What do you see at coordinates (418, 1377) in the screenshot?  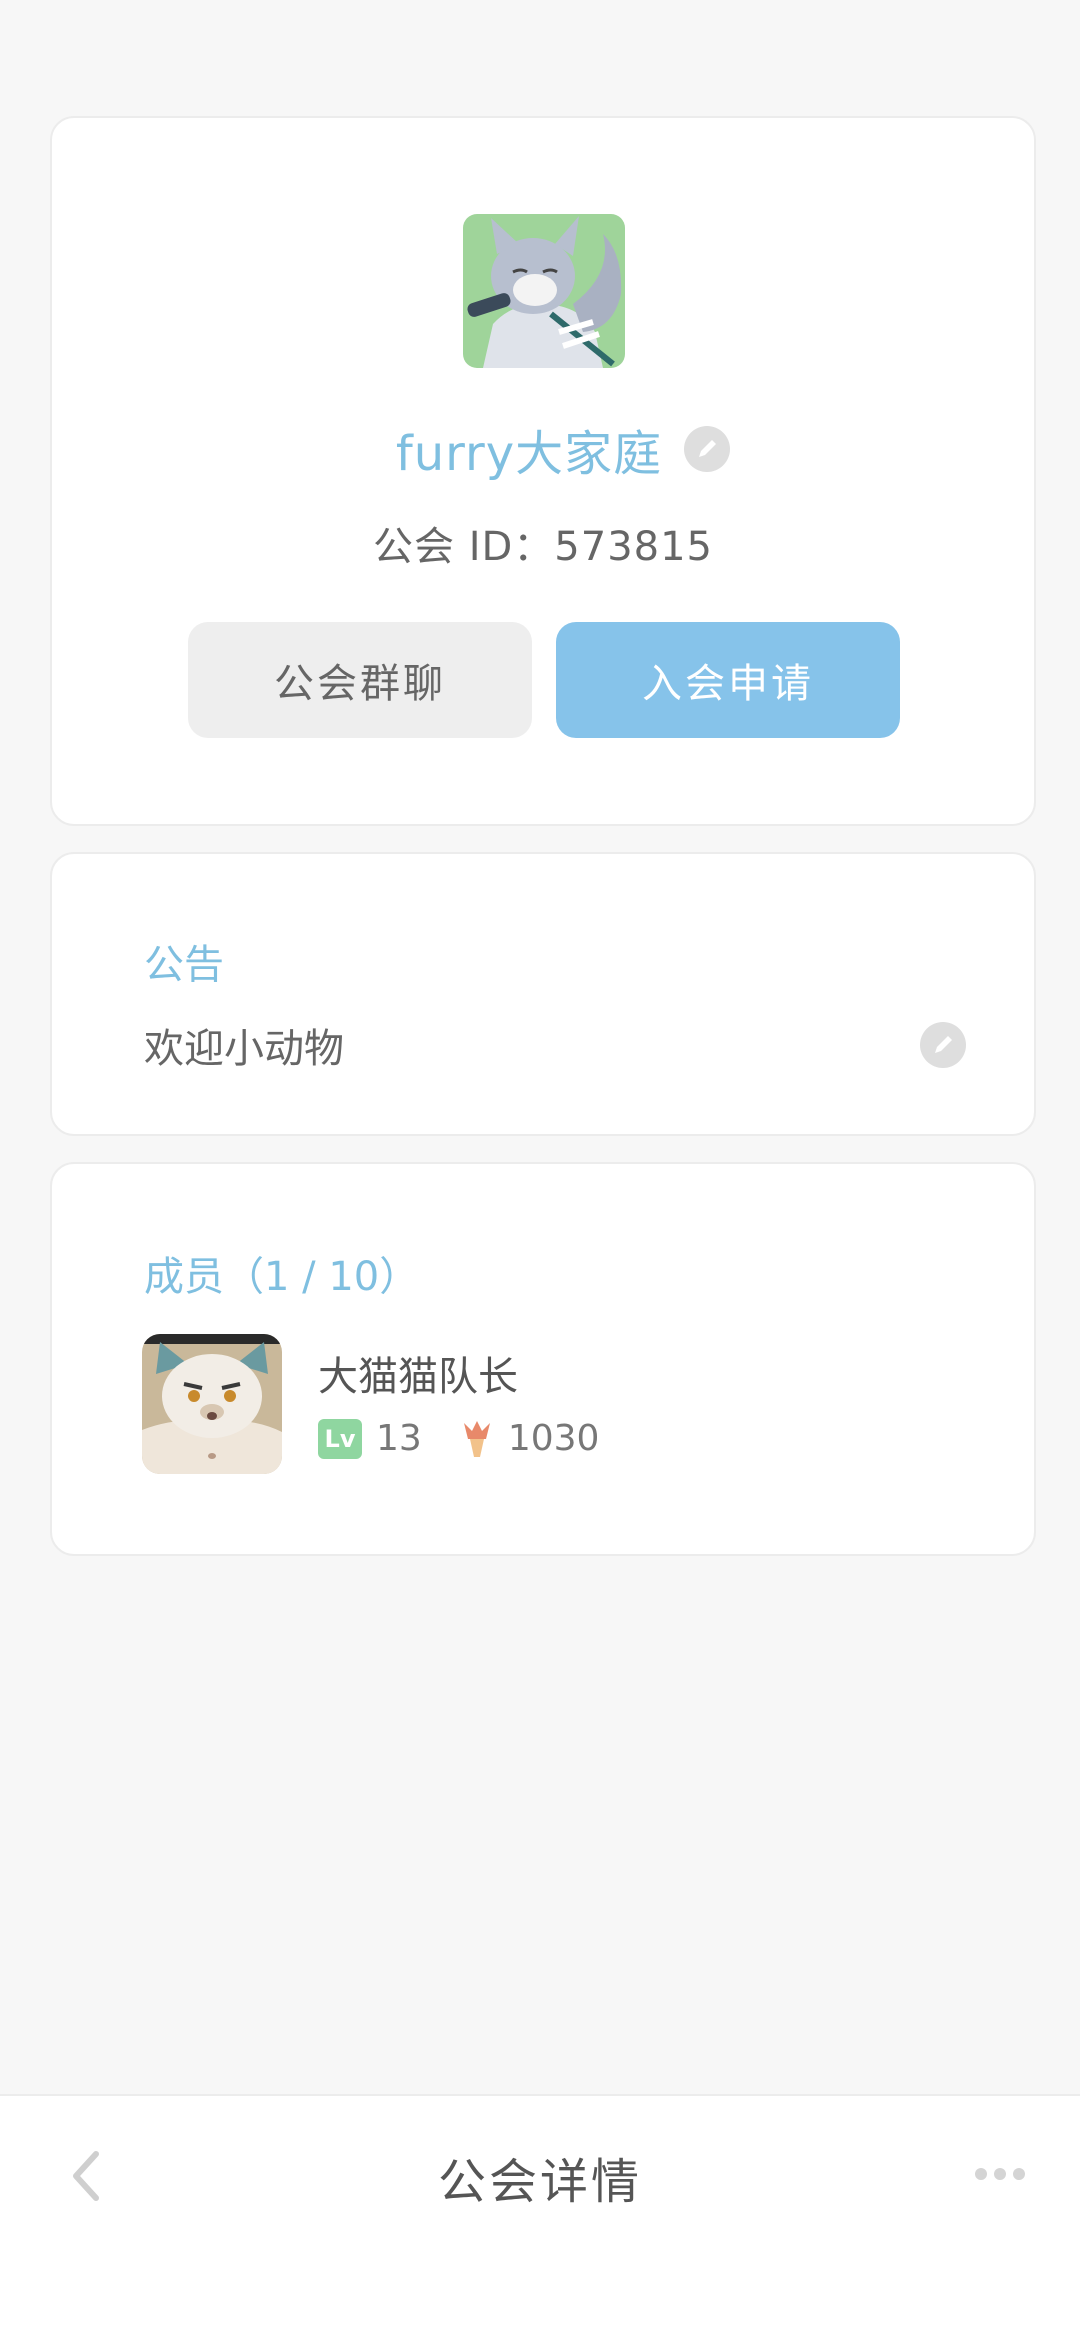 I see `member-name: 大猫猫队长` at bounding box center [418, 1377].